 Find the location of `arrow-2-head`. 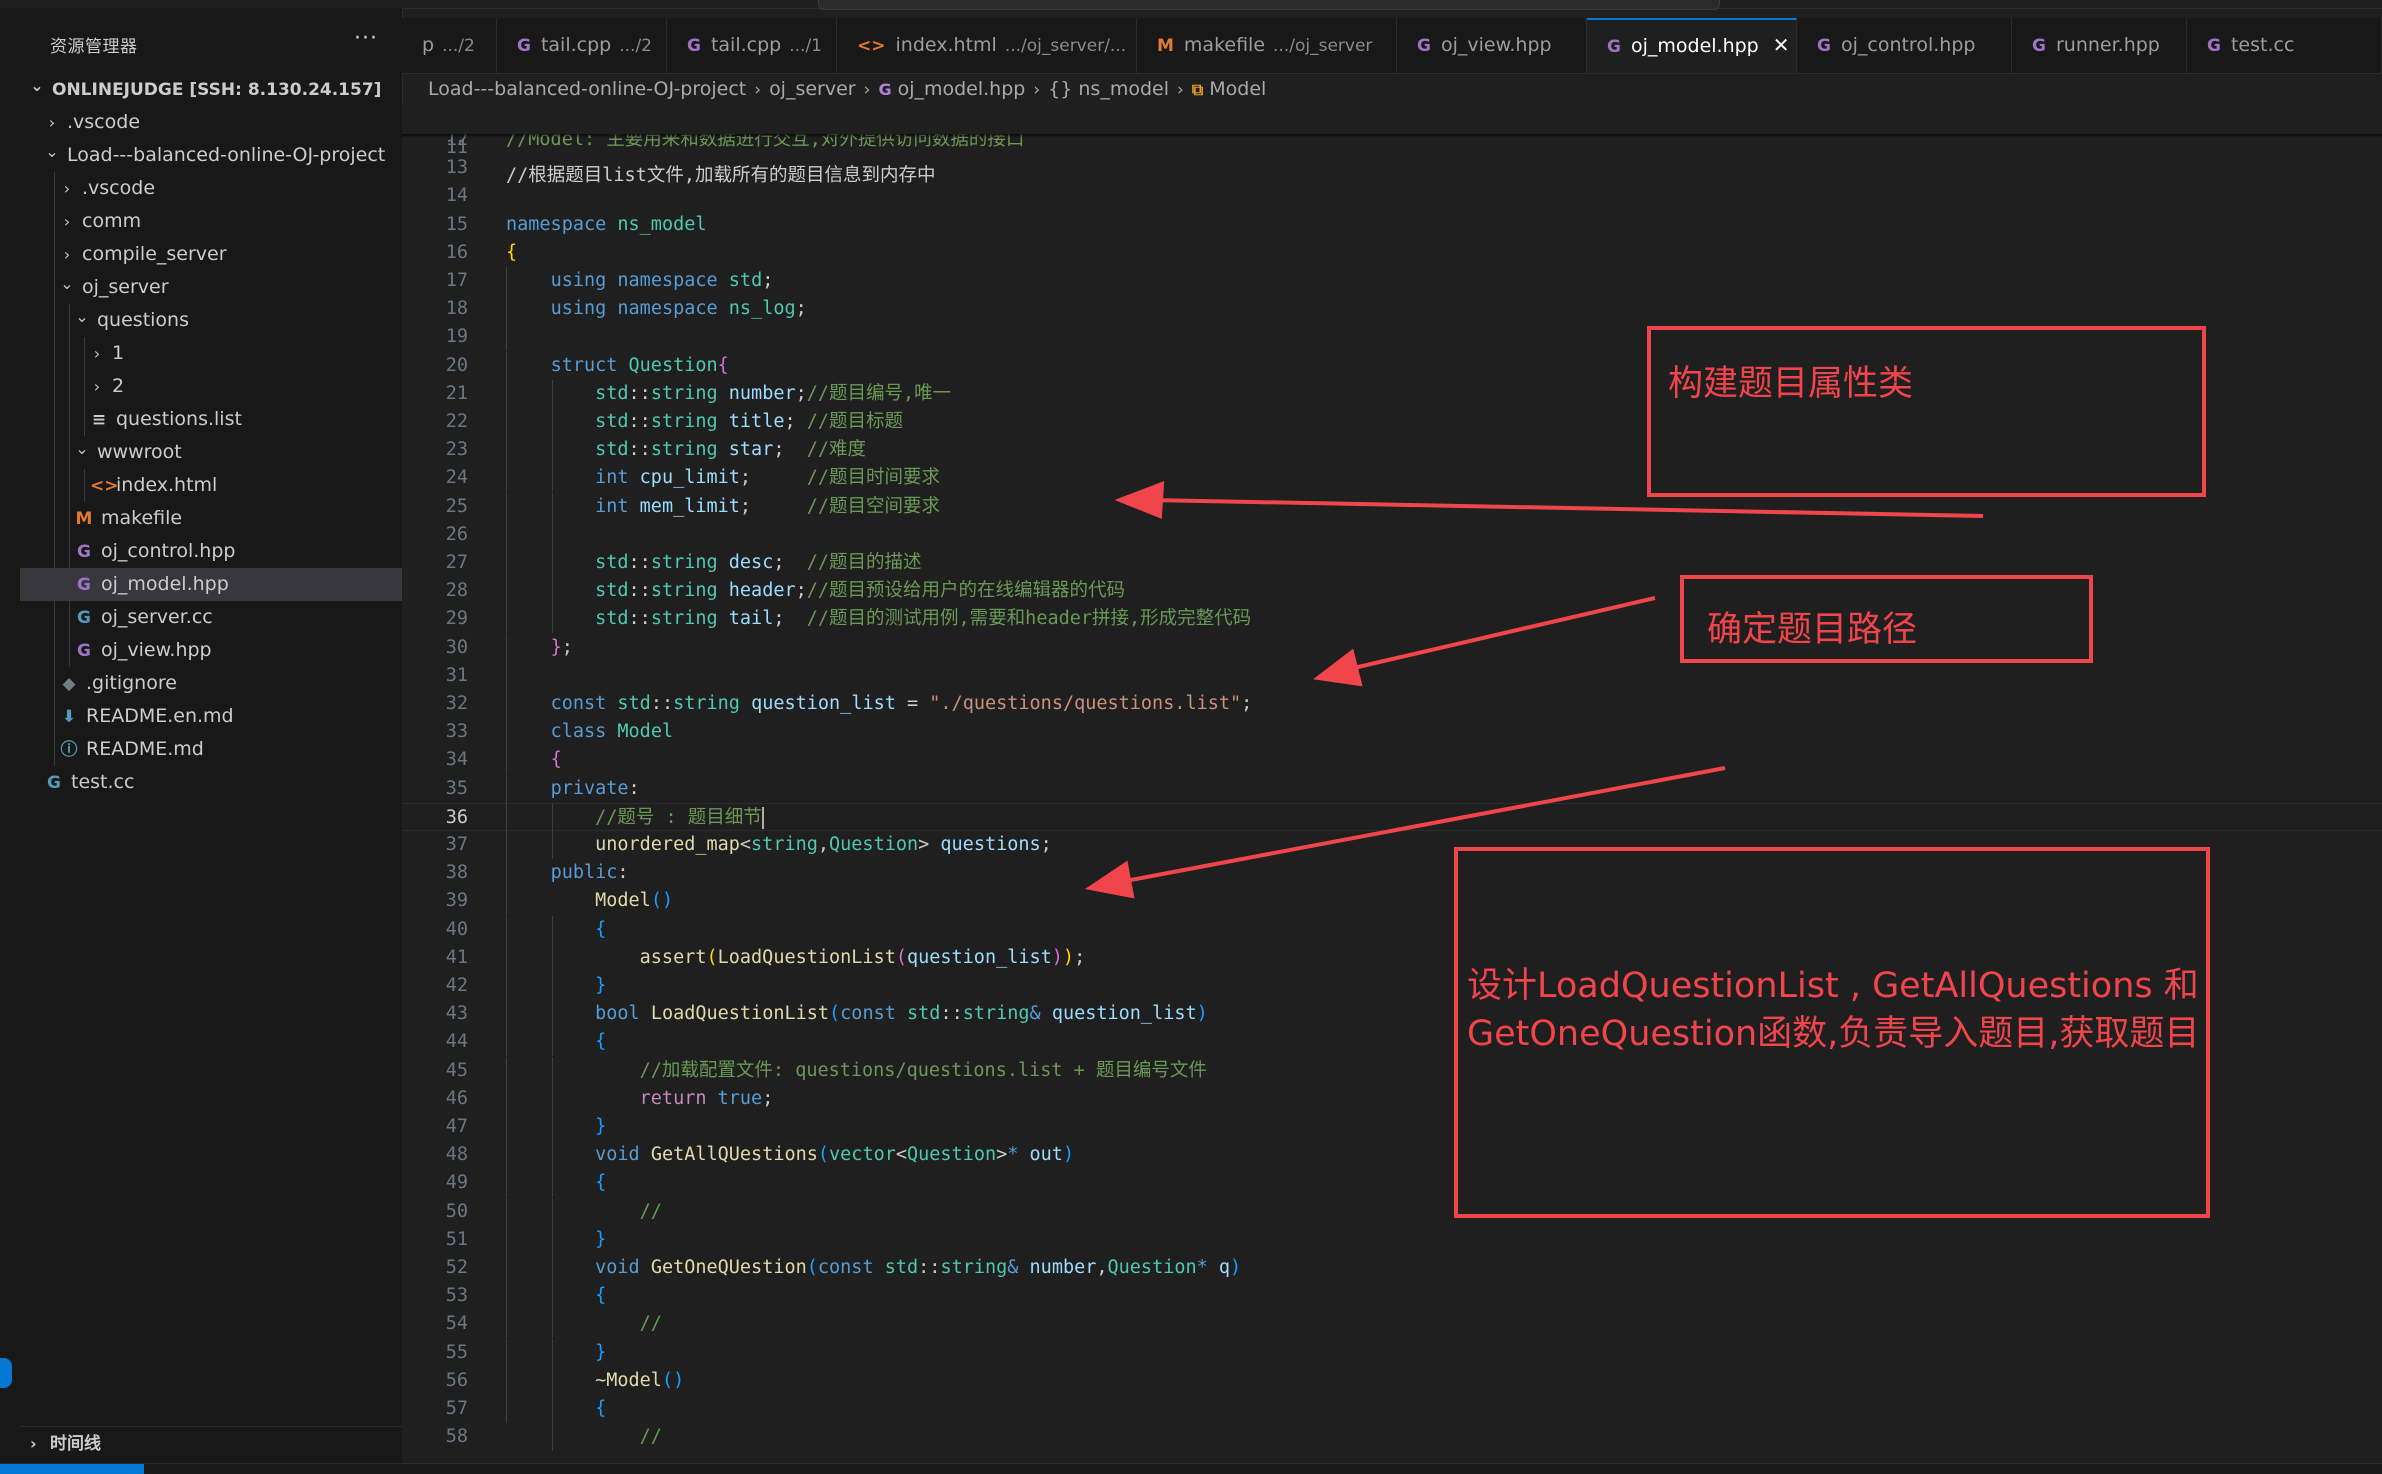

arrow-2-head is located at coordinates (1337, 667).